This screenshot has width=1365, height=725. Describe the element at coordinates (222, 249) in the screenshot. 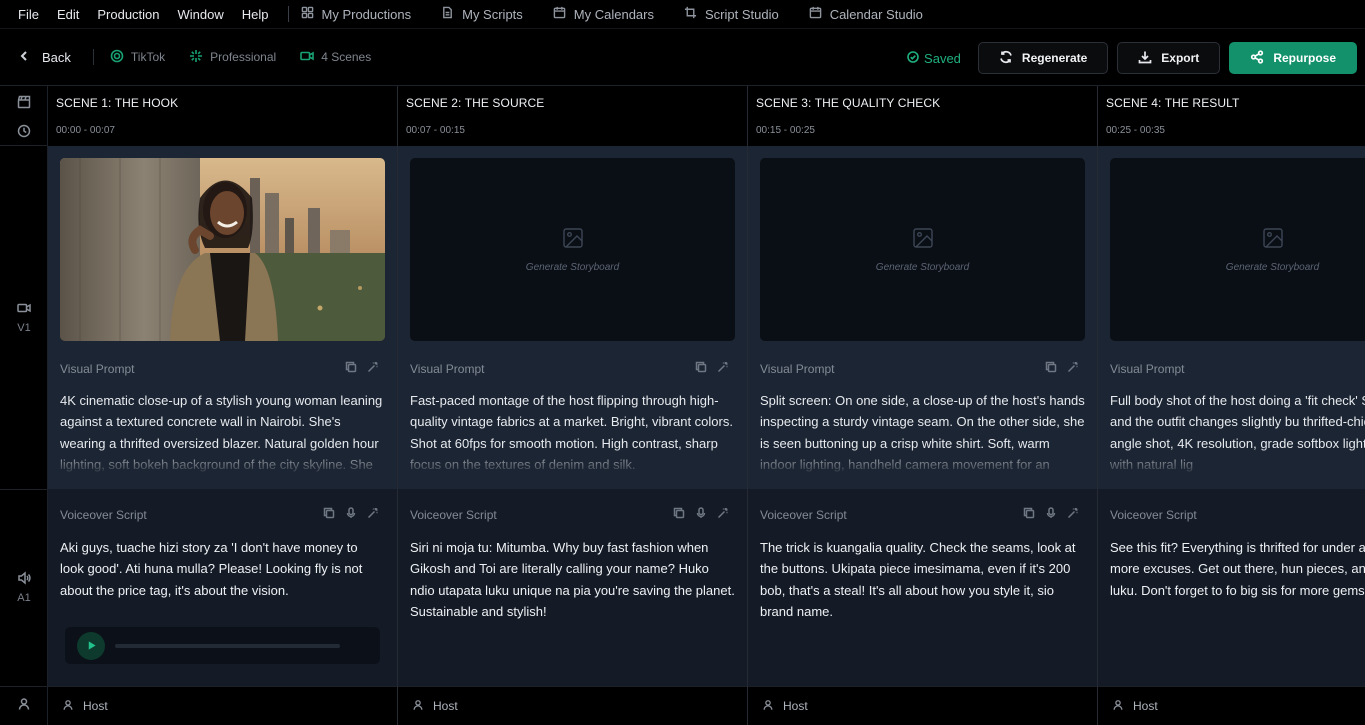

I see `storyboard-frame` at that location.